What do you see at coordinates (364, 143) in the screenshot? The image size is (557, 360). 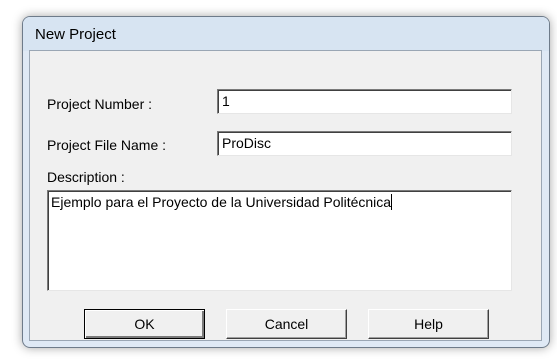 I see `project-file-name-field: ProDisc` at bounding box center [364, 143].